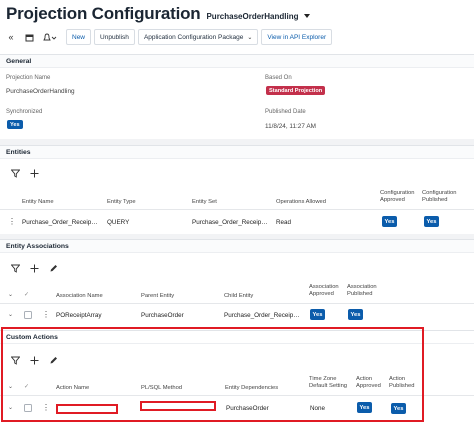 Image resolution: width=474 pixels, height=426 pixels. What do you see at coordinates (193, 37) in the screenshot?
I see `package-label: Application Configuration Package` at bounding box center [193, 37].